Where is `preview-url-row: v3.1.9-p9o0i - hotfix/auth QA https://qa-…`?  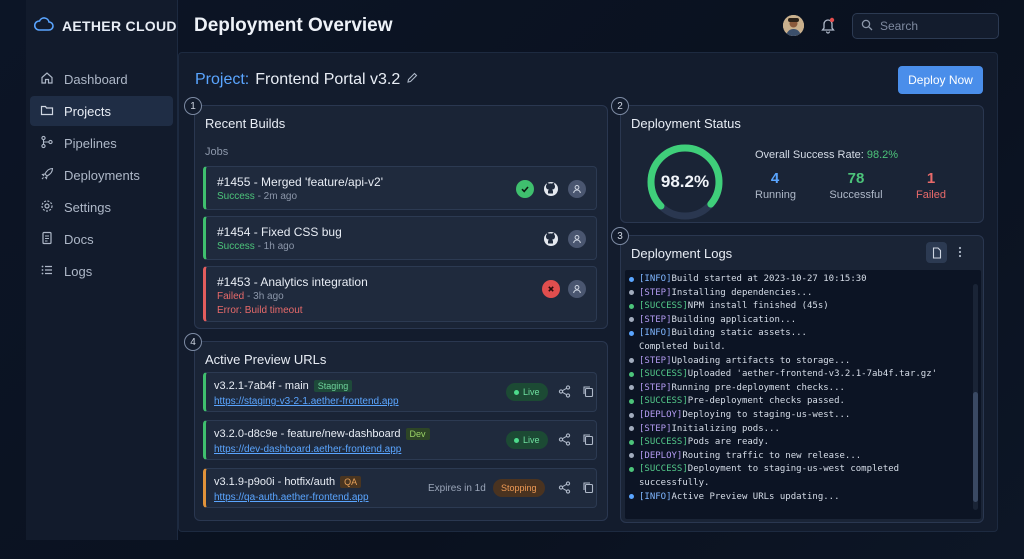
preview-url-row: v3.1.9-p9o0i - hotfix/auth QA https://qa-… is located at coordinates (400, 488).